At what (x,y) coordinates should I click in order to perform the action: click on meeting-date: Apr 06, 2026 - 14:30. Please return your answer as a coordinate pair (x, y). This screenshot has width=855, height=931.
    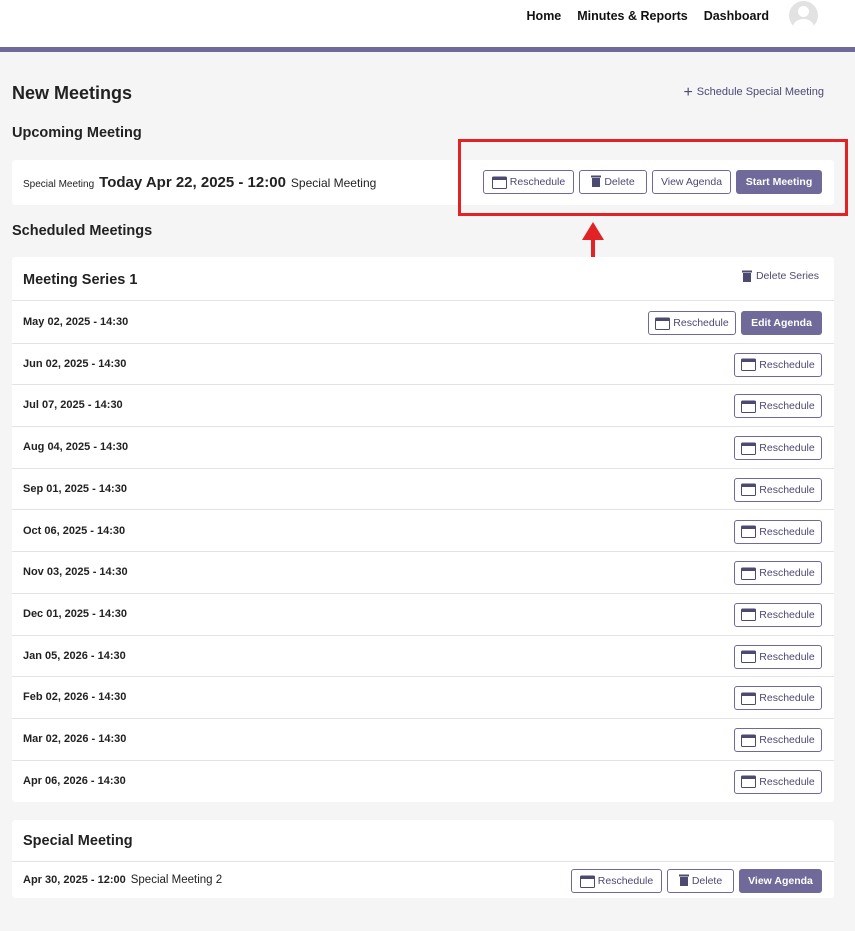
    Looking at the image, I should click on (74, 780).